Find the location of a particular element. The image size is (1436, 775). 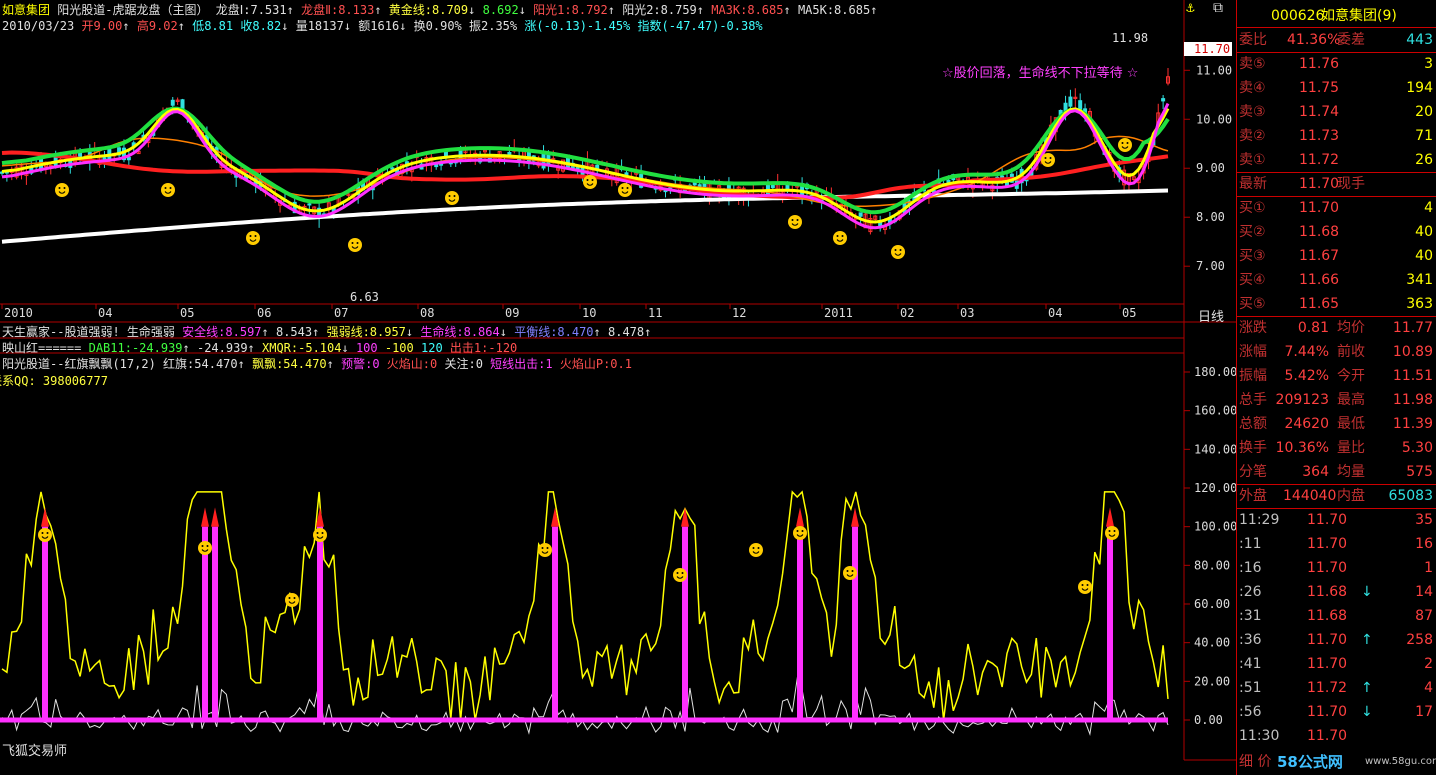

tick-time: :51 is located at coordinates (1250, 688).